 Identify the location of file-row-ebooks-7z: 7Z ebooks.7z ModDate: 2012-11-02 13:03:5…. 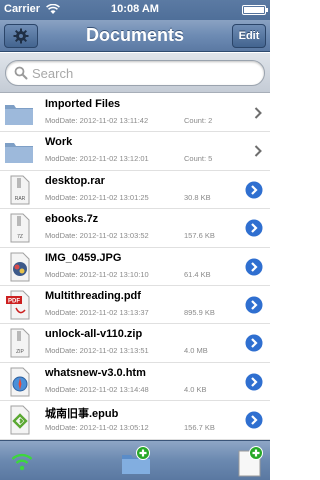
(135, 228).